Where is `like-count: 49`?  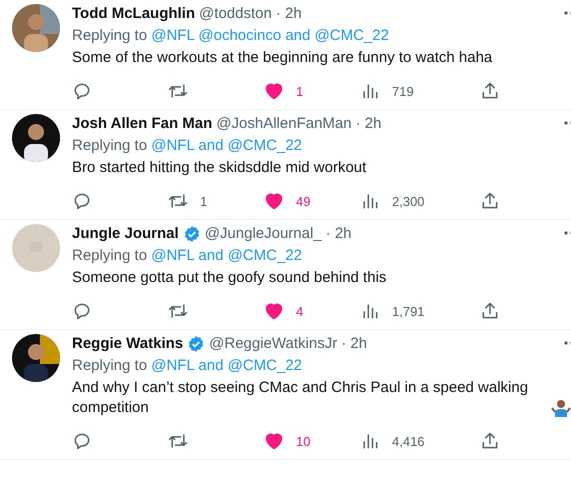 like-count: 49 is located at coordinates (303, 201).